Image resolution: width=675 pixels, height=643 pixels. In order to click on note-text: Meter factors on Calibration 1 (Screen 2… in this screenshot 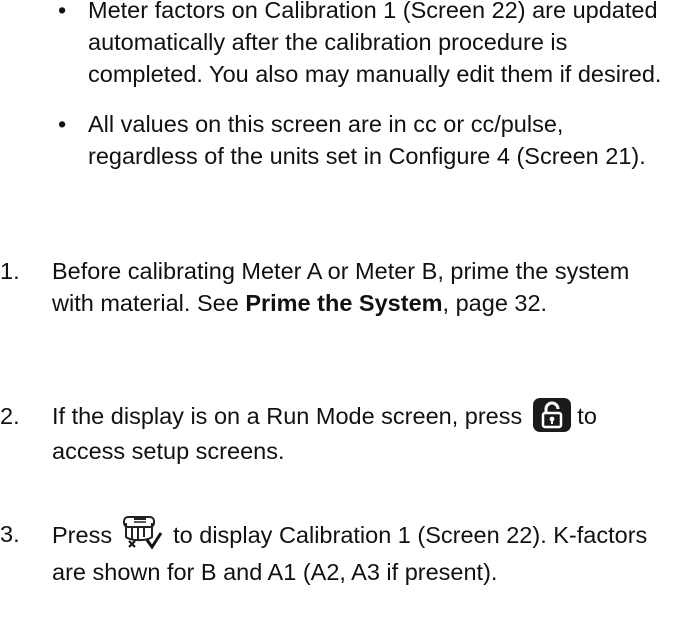, I will do `click(375, 43)`.